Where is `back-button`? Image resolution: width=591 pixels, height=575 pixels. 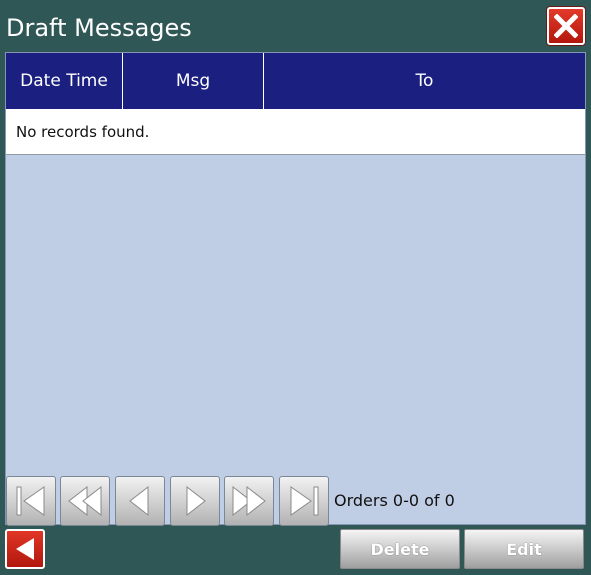 back-button is located at coordinates (25, 549).